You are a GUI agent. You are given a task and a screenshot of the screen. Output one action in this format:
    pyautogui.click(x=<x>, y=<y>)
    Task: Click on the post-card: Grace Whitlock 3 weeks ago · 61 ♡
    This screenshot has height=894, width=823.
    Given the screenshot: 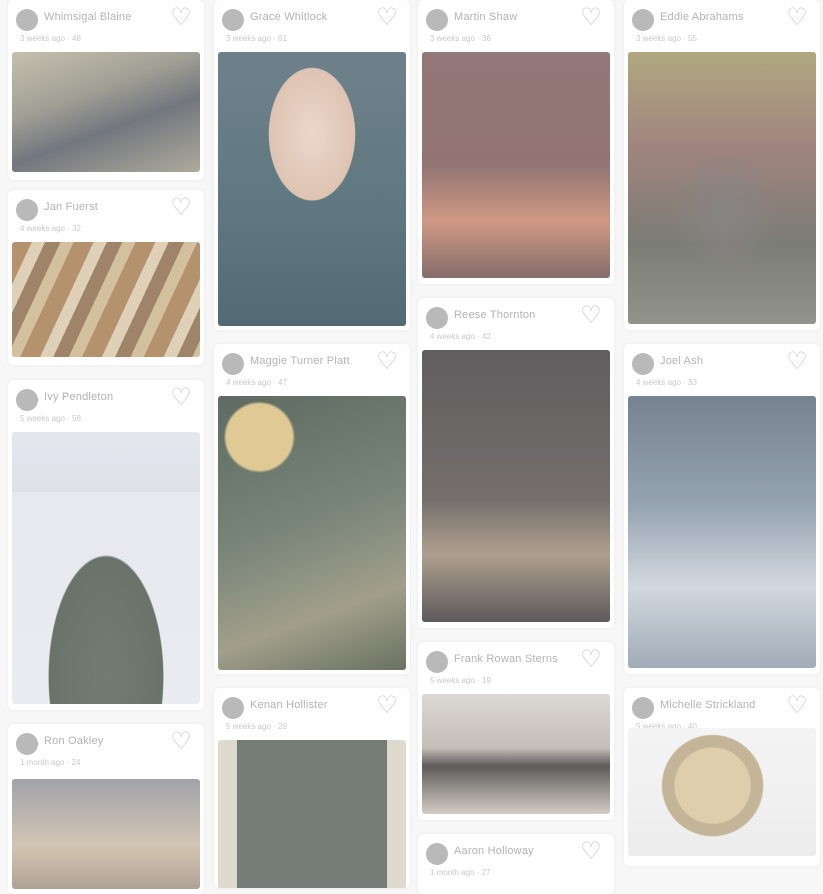 What is the action you would take?
    pyautogui.click(x=312, y=165)
    